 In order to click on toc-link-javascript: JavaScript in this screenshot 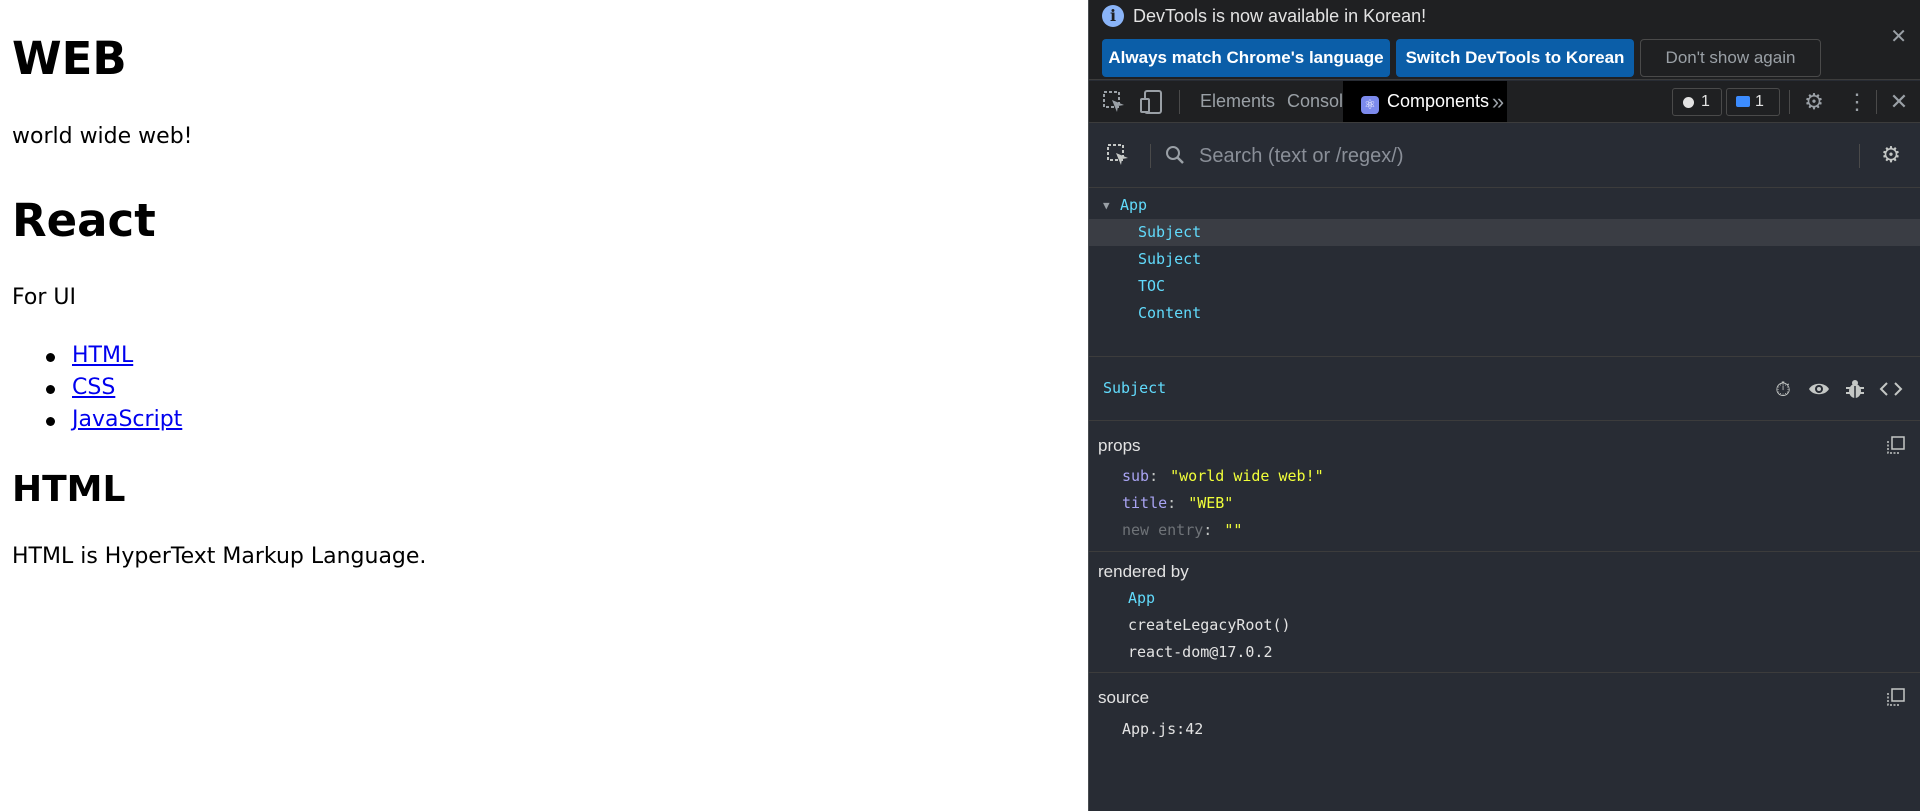, I will do `click(127, 419)`.